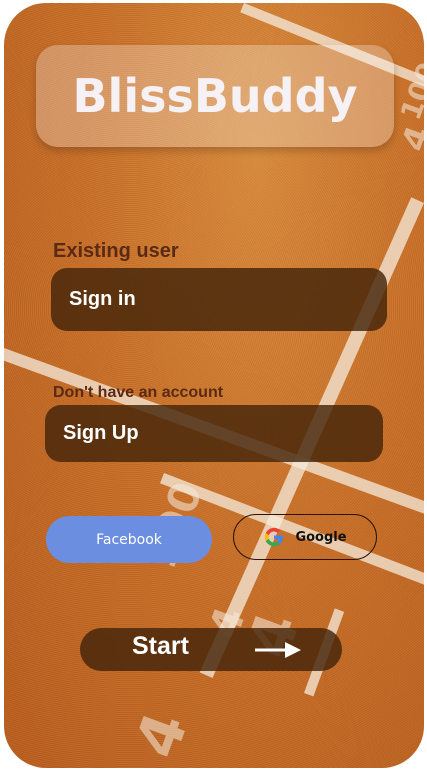 The width and height of the screenshot is (427, 771). I want to click on logo-box: BlissBuddy, so click(215, 96).